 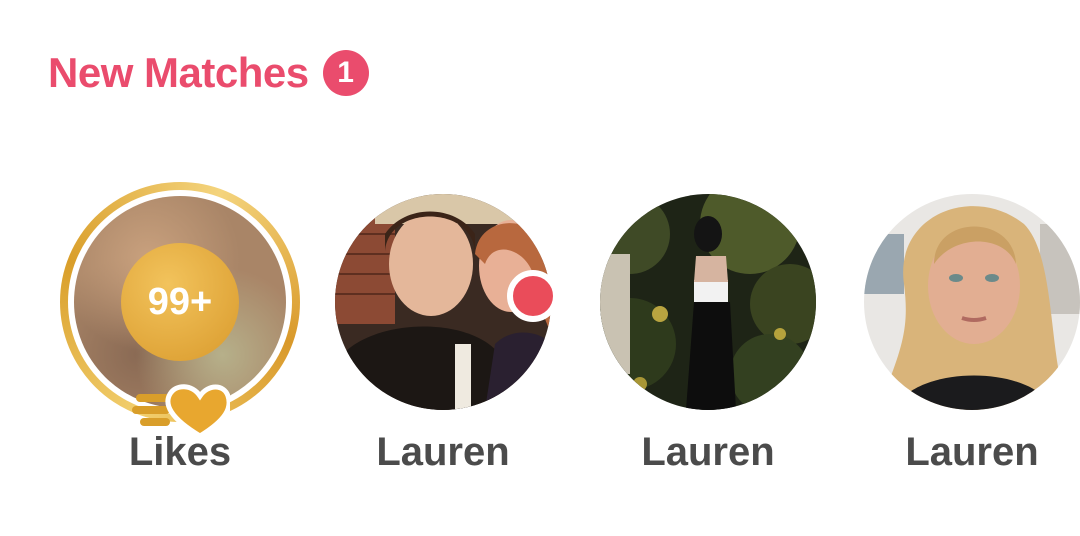 I want to click on likes-count: 99+, so click(x=180, y=302).